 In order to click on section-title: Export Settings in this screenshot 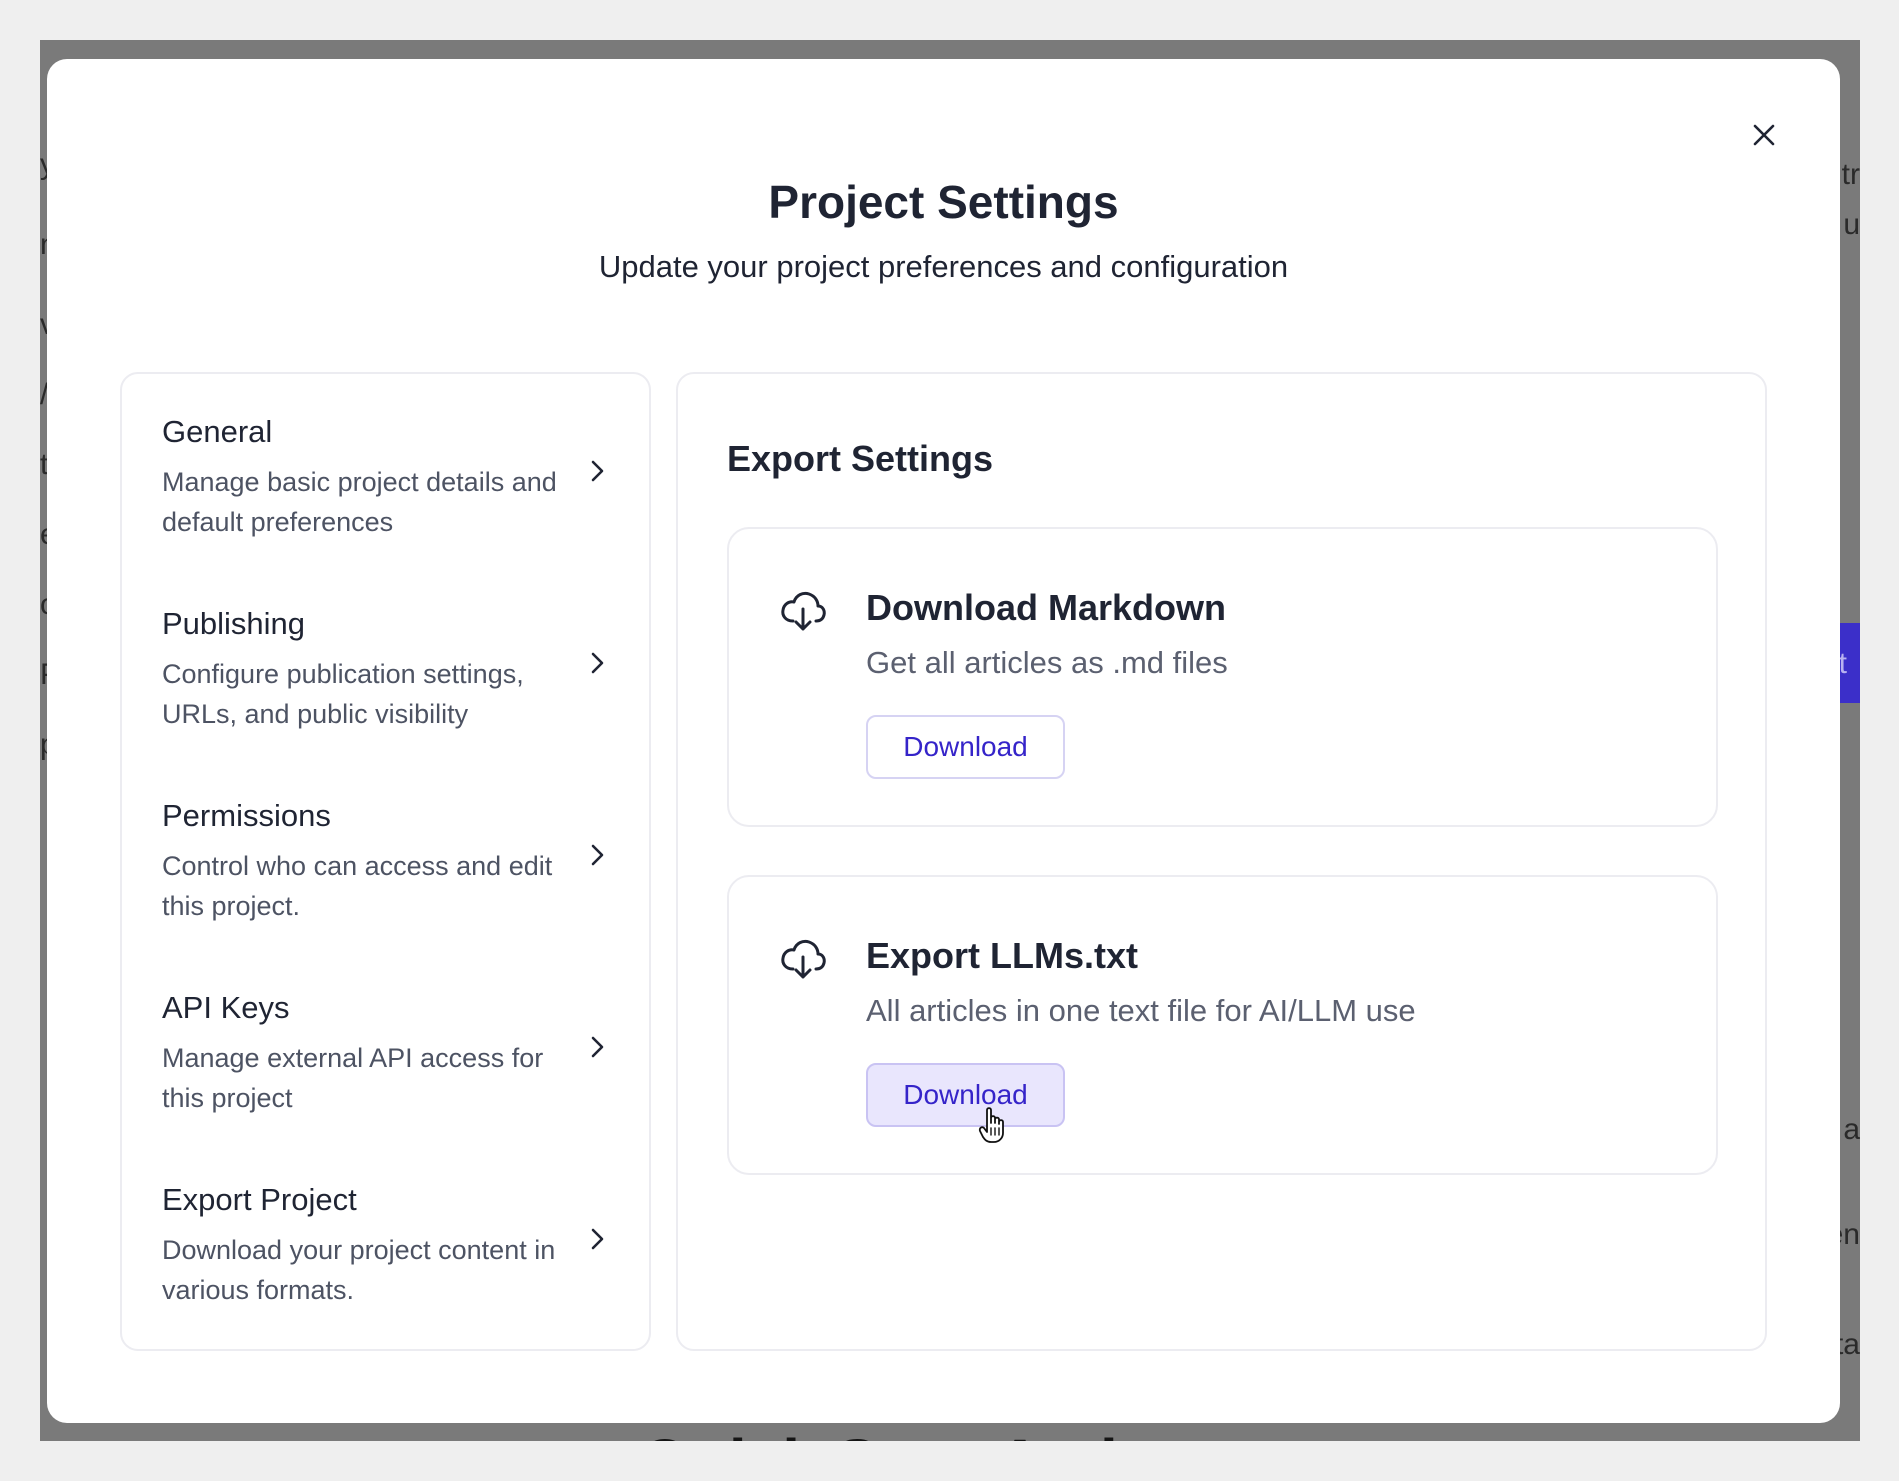, I will do `click(860, 458)`.